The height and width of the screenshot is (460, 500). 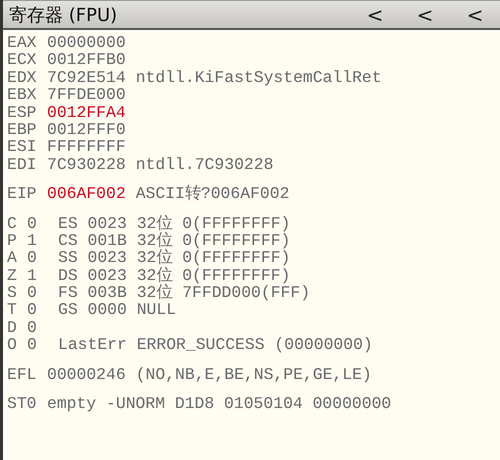 What do you see at coordinates (174, 241) in the screenshot?
I see `segment-info: CS 001B 32位 0(FFFFFFFF)` at bounding box center [174, 241].